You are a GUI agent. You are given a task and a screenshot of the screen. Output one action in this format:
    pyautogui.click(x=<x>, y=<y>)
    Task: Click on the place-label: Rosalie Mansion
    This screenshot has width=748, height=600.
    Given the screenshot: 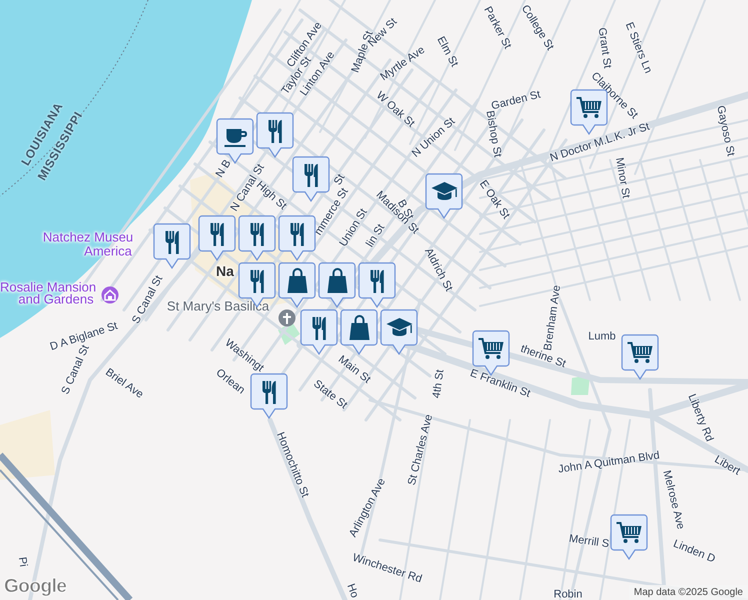 What is the action you would take?
    pyautogui.click(x=48, y=287)
    